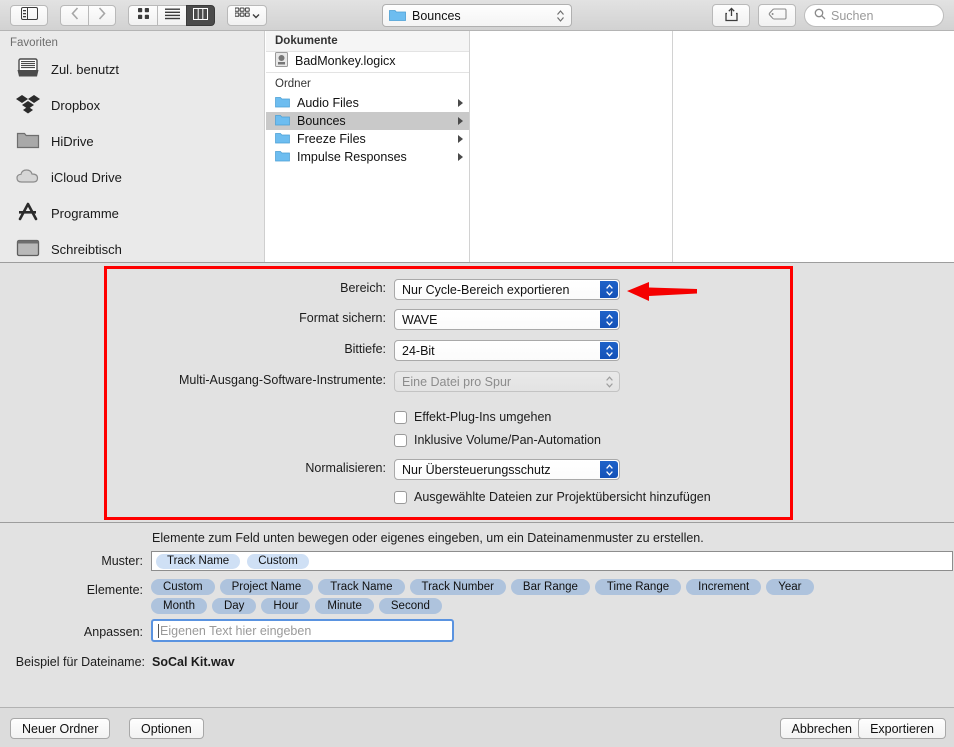 The image size is (954, 747). I want to click on back-button, so click(74, 15).